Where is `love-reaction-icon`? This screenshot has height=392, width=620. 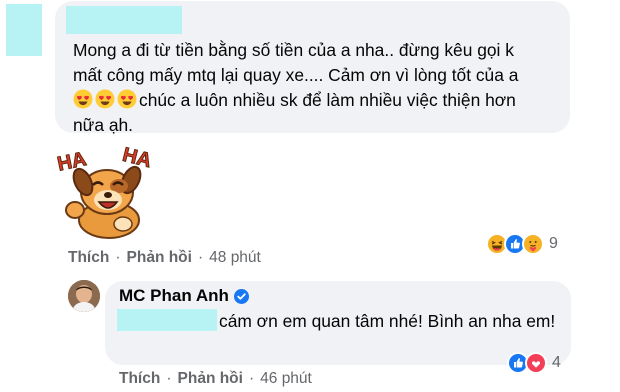
love-reaction-icon is located at coordinates (536, 363).